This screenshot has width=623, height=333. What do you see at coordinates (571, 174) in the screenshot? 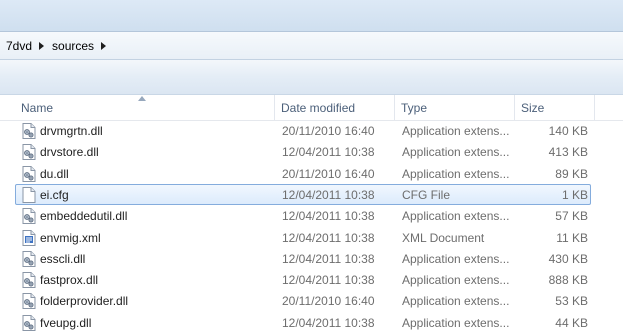
I see `file-size: 89 KB` at bounding box center [571, 174].